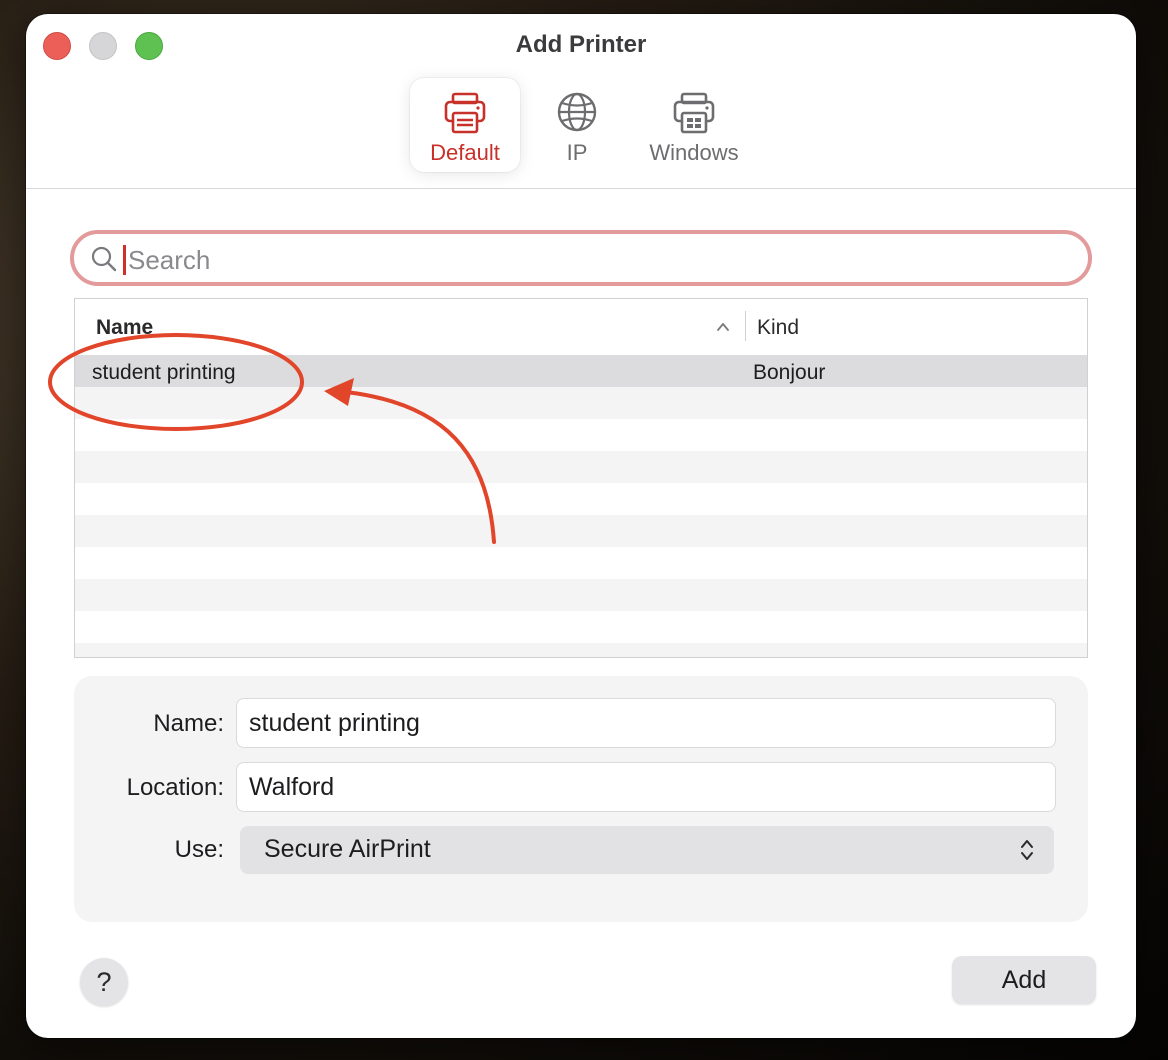  I want to click on use-select-value: Secure AirPrint, so click(347, 849).